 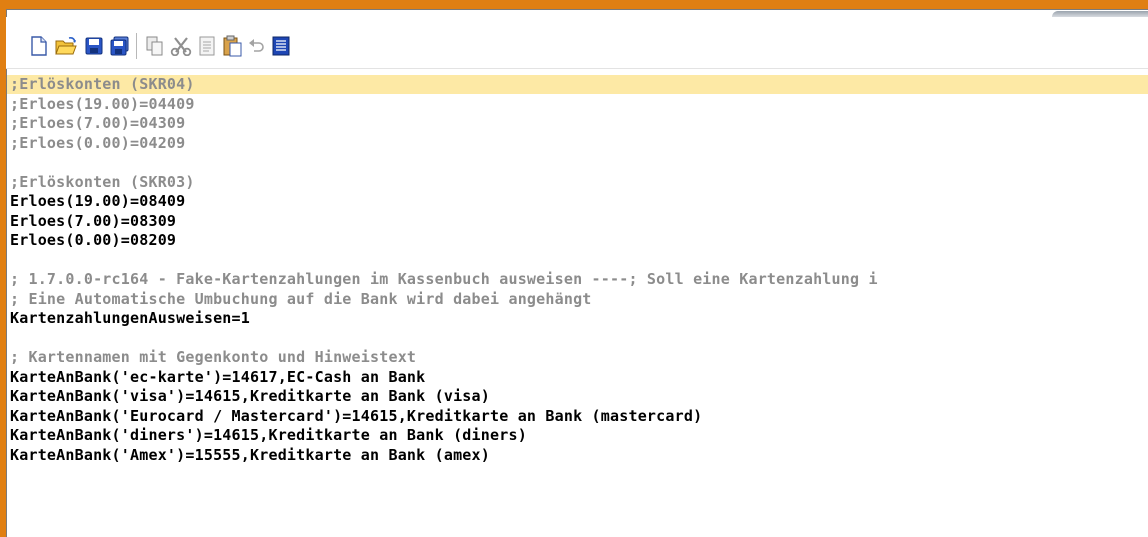 I want to click on save-button, so click(x=94, y=46).